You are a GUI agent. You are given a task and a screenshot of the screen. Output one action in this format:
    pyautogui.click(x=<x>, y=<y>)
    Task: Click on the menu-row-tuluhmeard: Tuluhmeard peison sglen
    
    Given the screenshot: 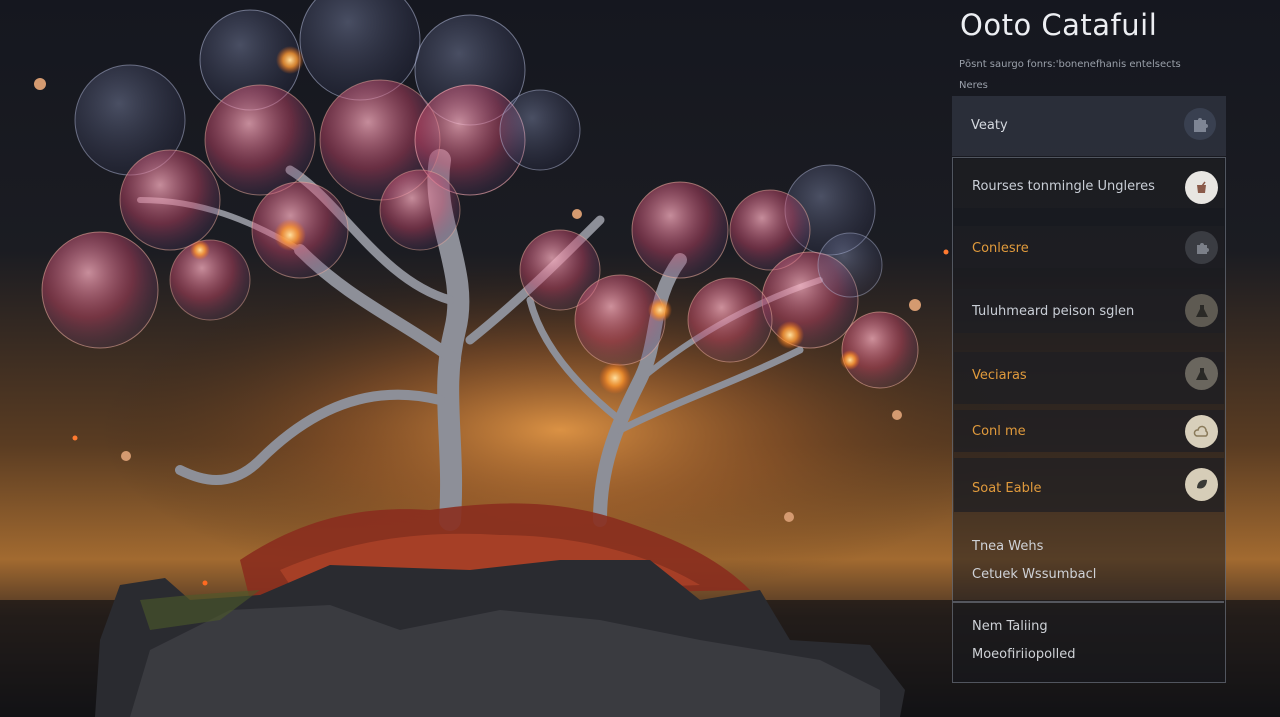 What is the action you would take?
    pyautogui.click(x=1089, y=311)
    